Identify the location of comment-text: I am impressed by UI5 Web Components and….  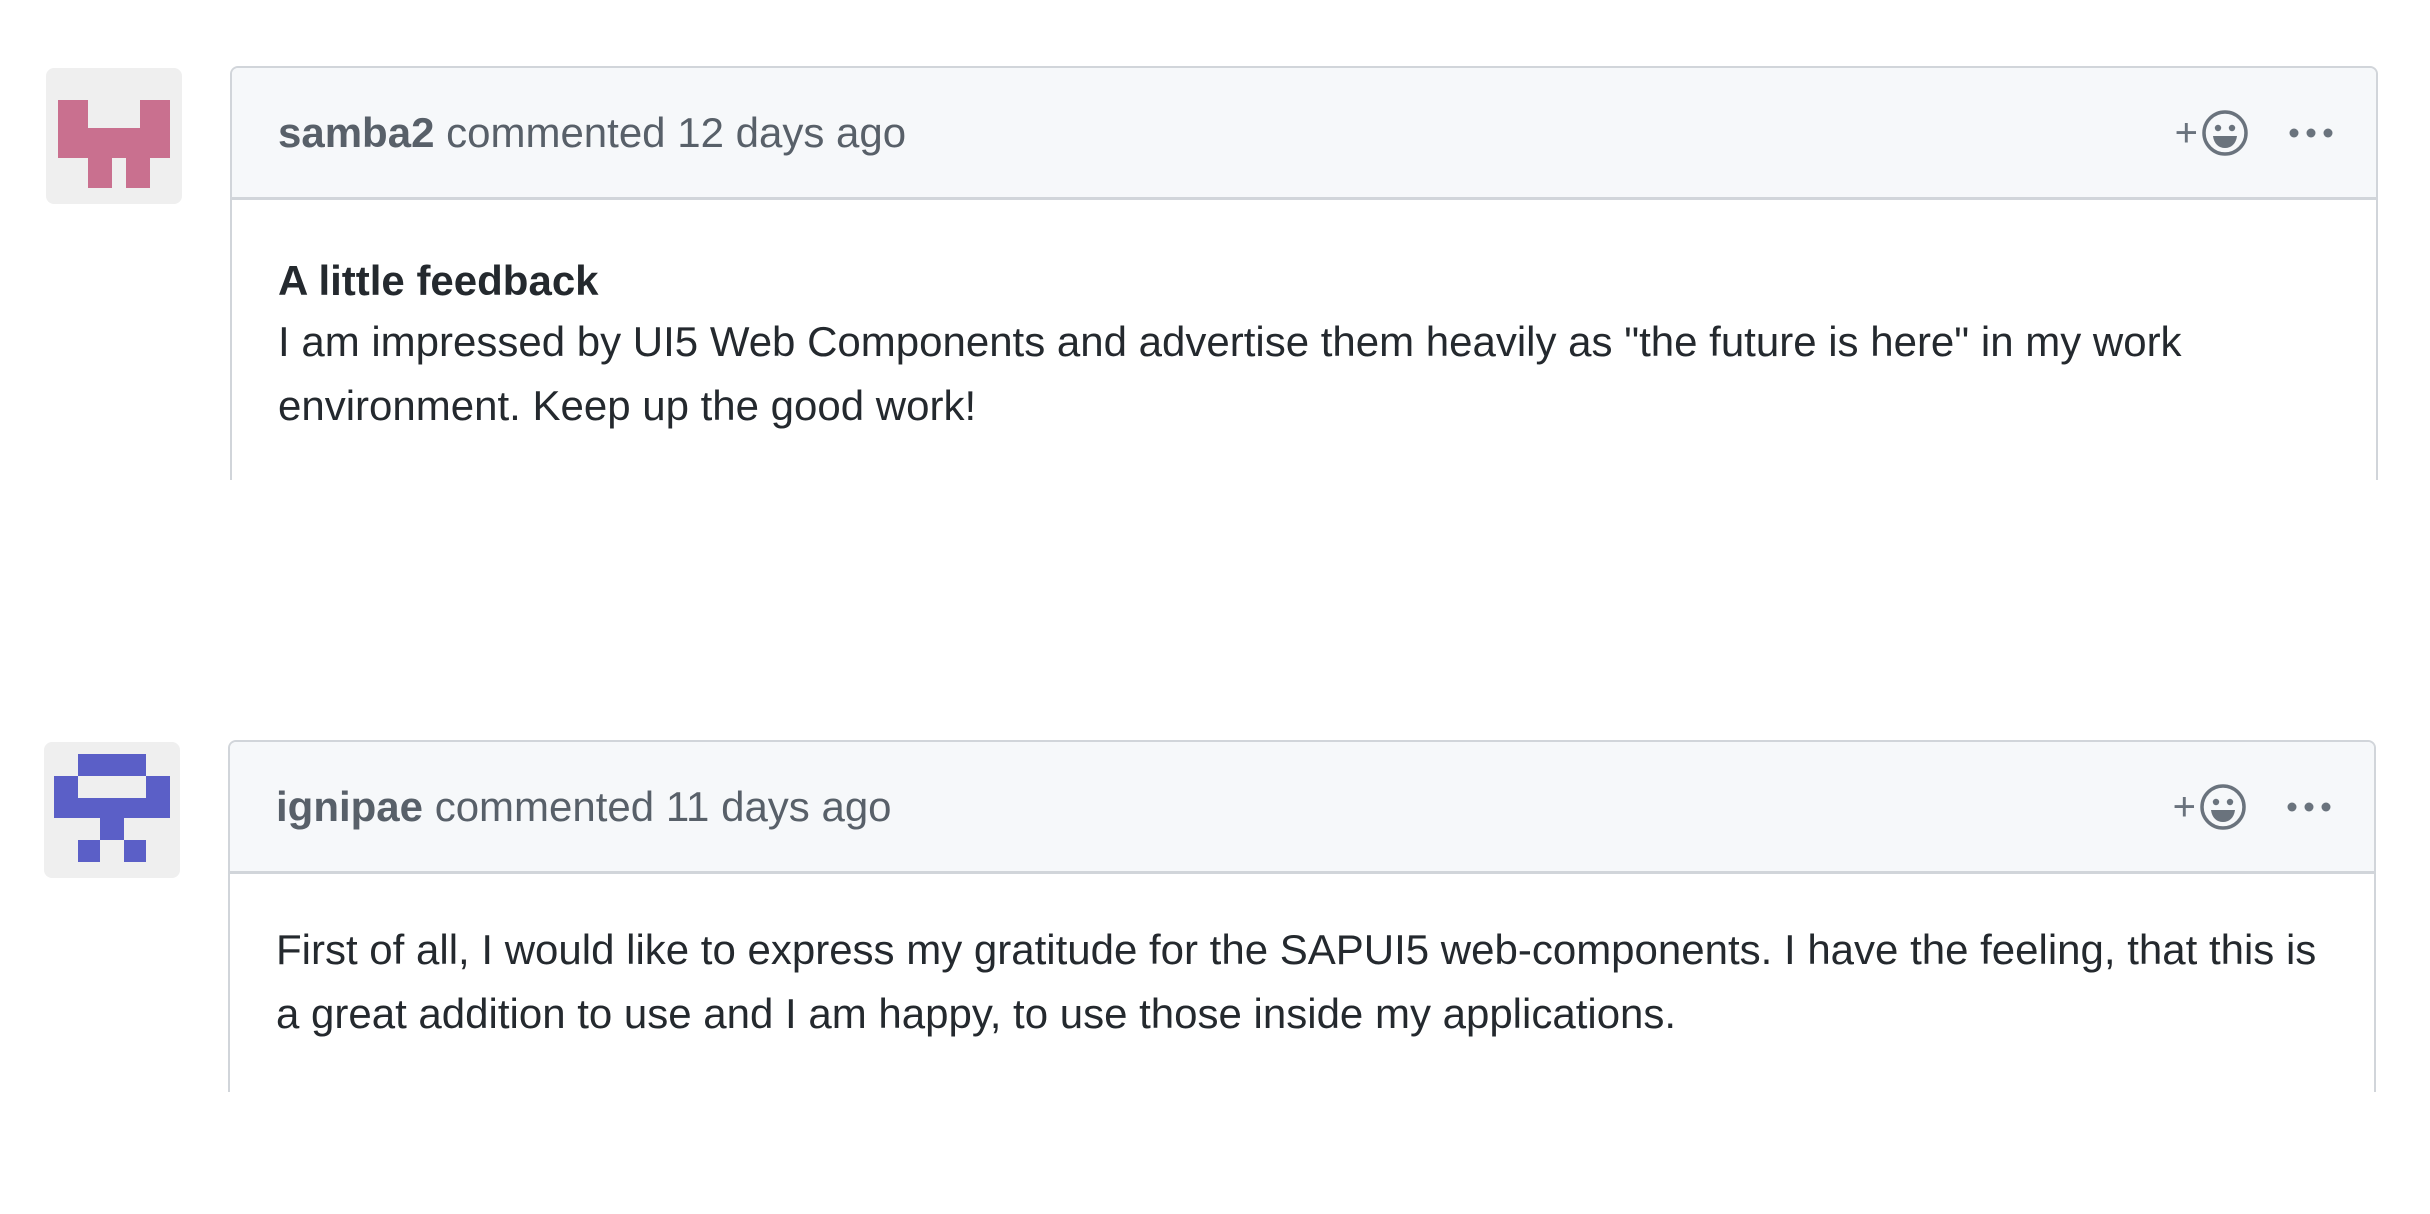
(1230, 373).